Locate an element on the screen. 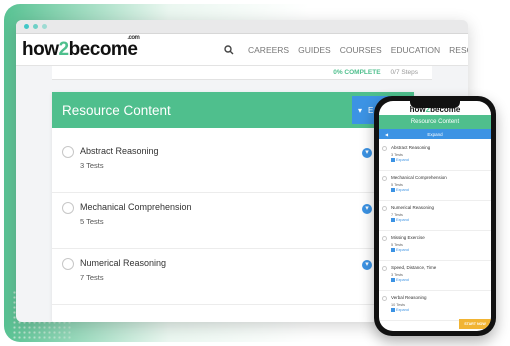 This screenshot has height=346, width=510. phone-lesson-item: Numerical Reasoning 7 Tests Expand is located at coordinates (435, 216).